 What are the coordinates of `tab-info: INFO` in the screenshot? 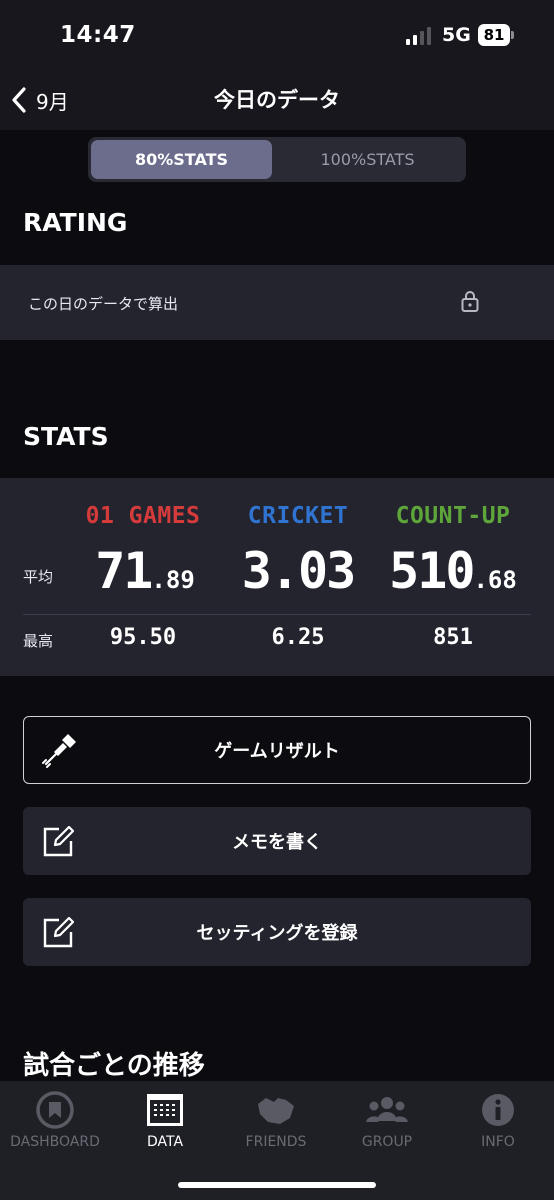 It's located at (498, 1120).